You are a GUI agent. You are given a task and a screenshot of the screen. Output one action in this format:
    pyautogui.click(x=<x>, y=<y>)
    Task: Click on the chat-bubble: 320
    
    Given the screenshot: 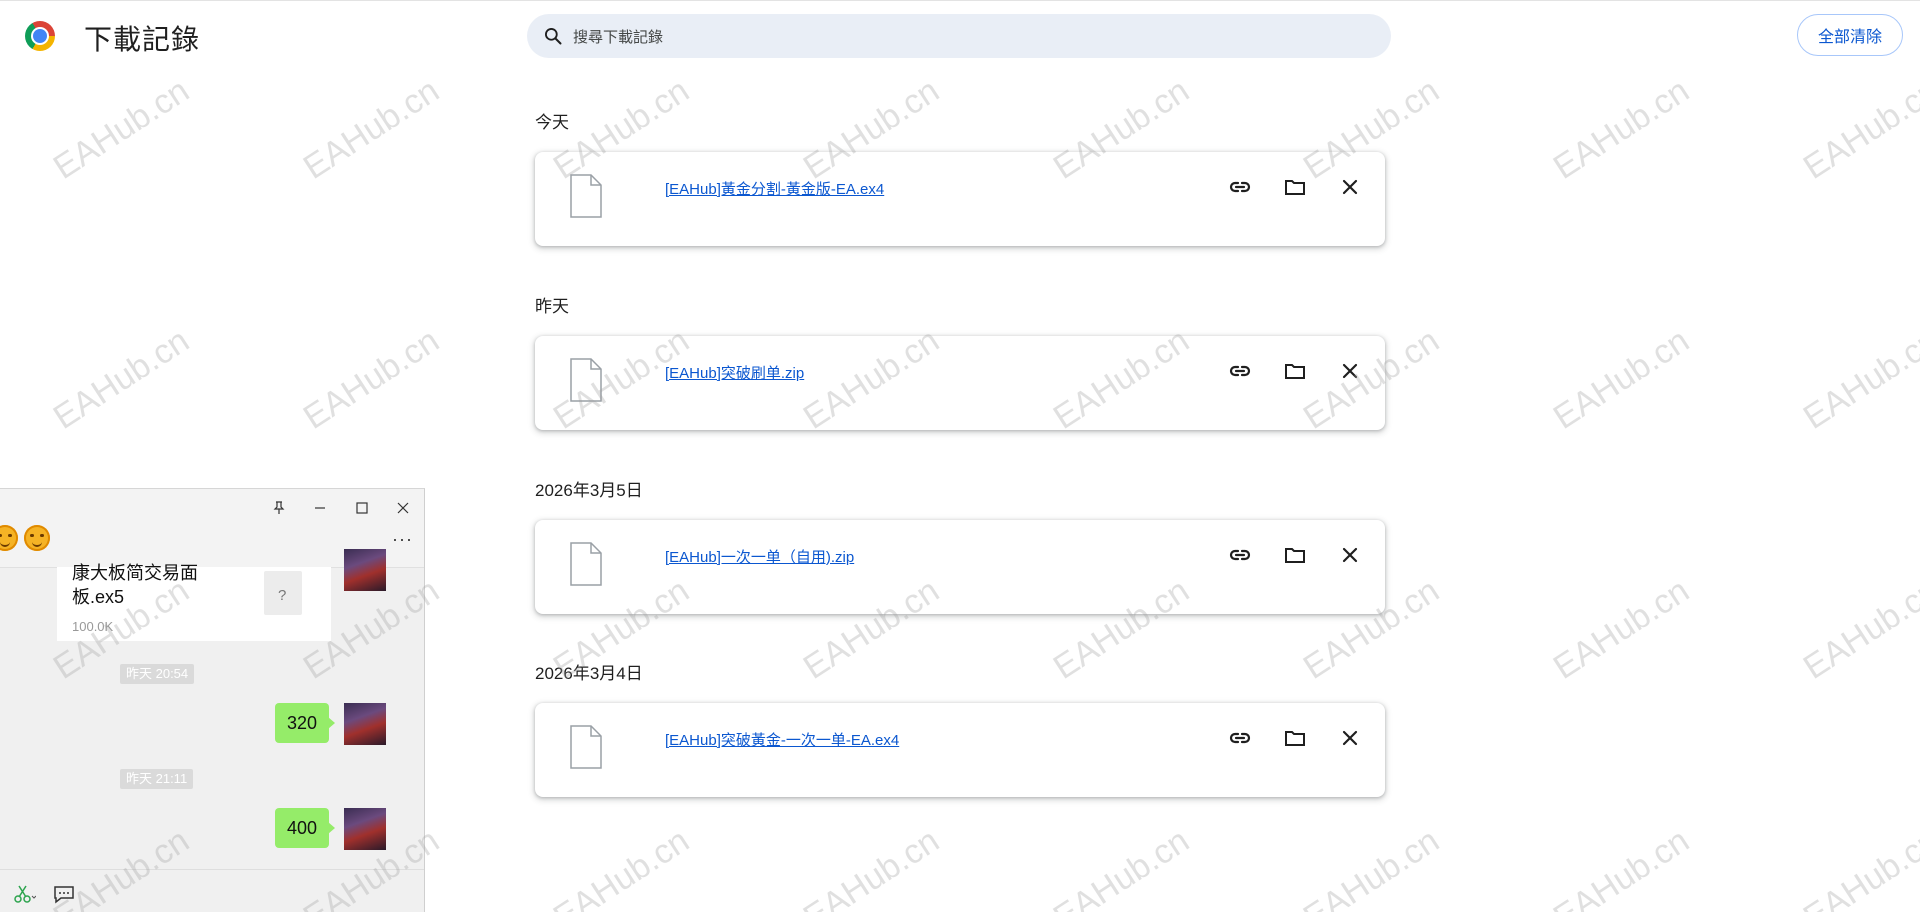 What is the action you would take?
    pyautogui.click(x=305, y=723)
    